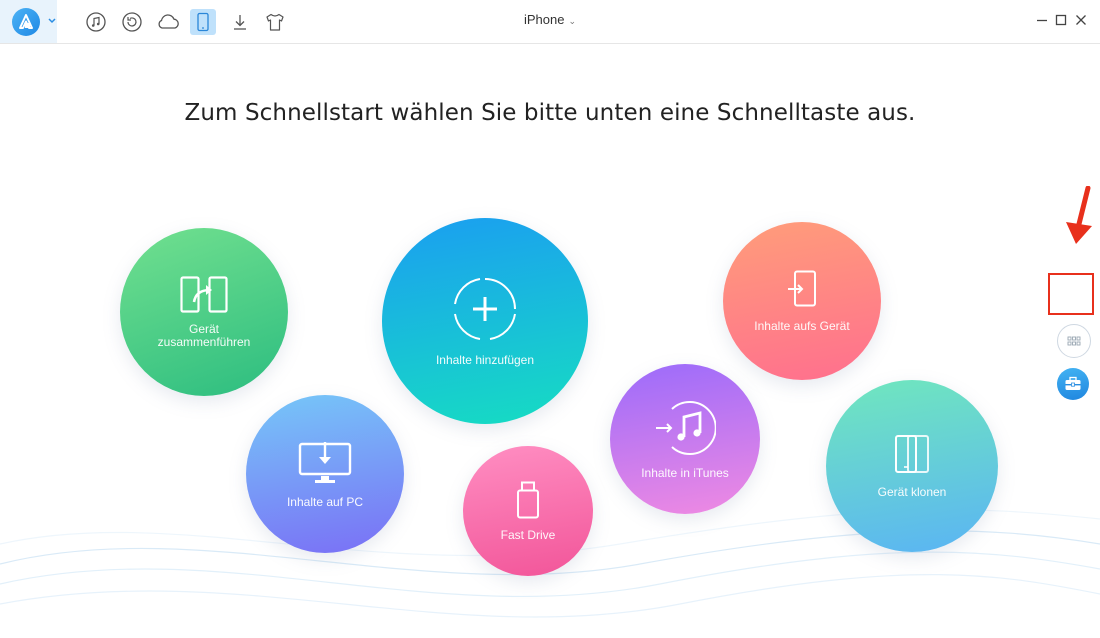 The height and width of the screenshot is (638, 1100). I want to click on fast-drive-label: Fast Drive, so click(528, 534).